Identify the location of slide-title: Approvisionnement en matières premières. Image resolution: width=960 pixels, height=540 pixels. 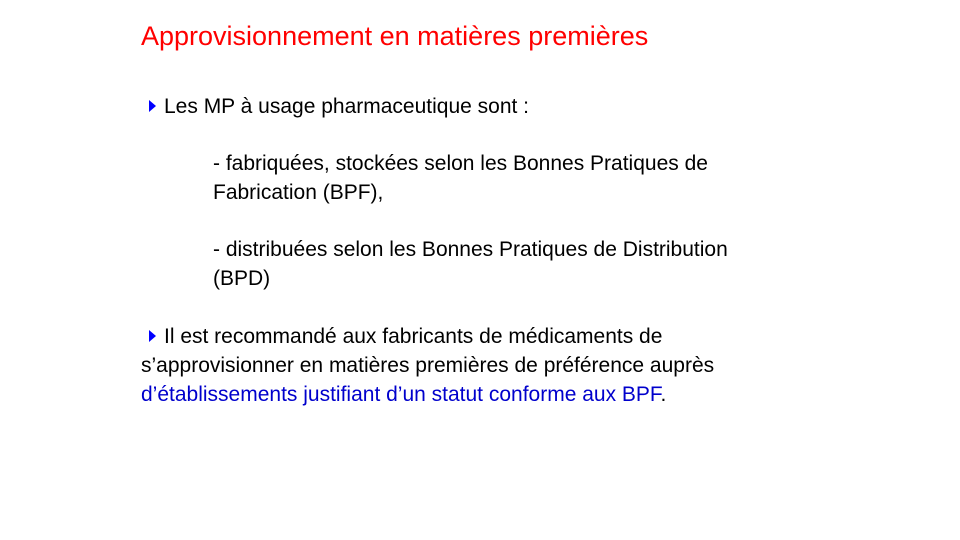
(395, 36).